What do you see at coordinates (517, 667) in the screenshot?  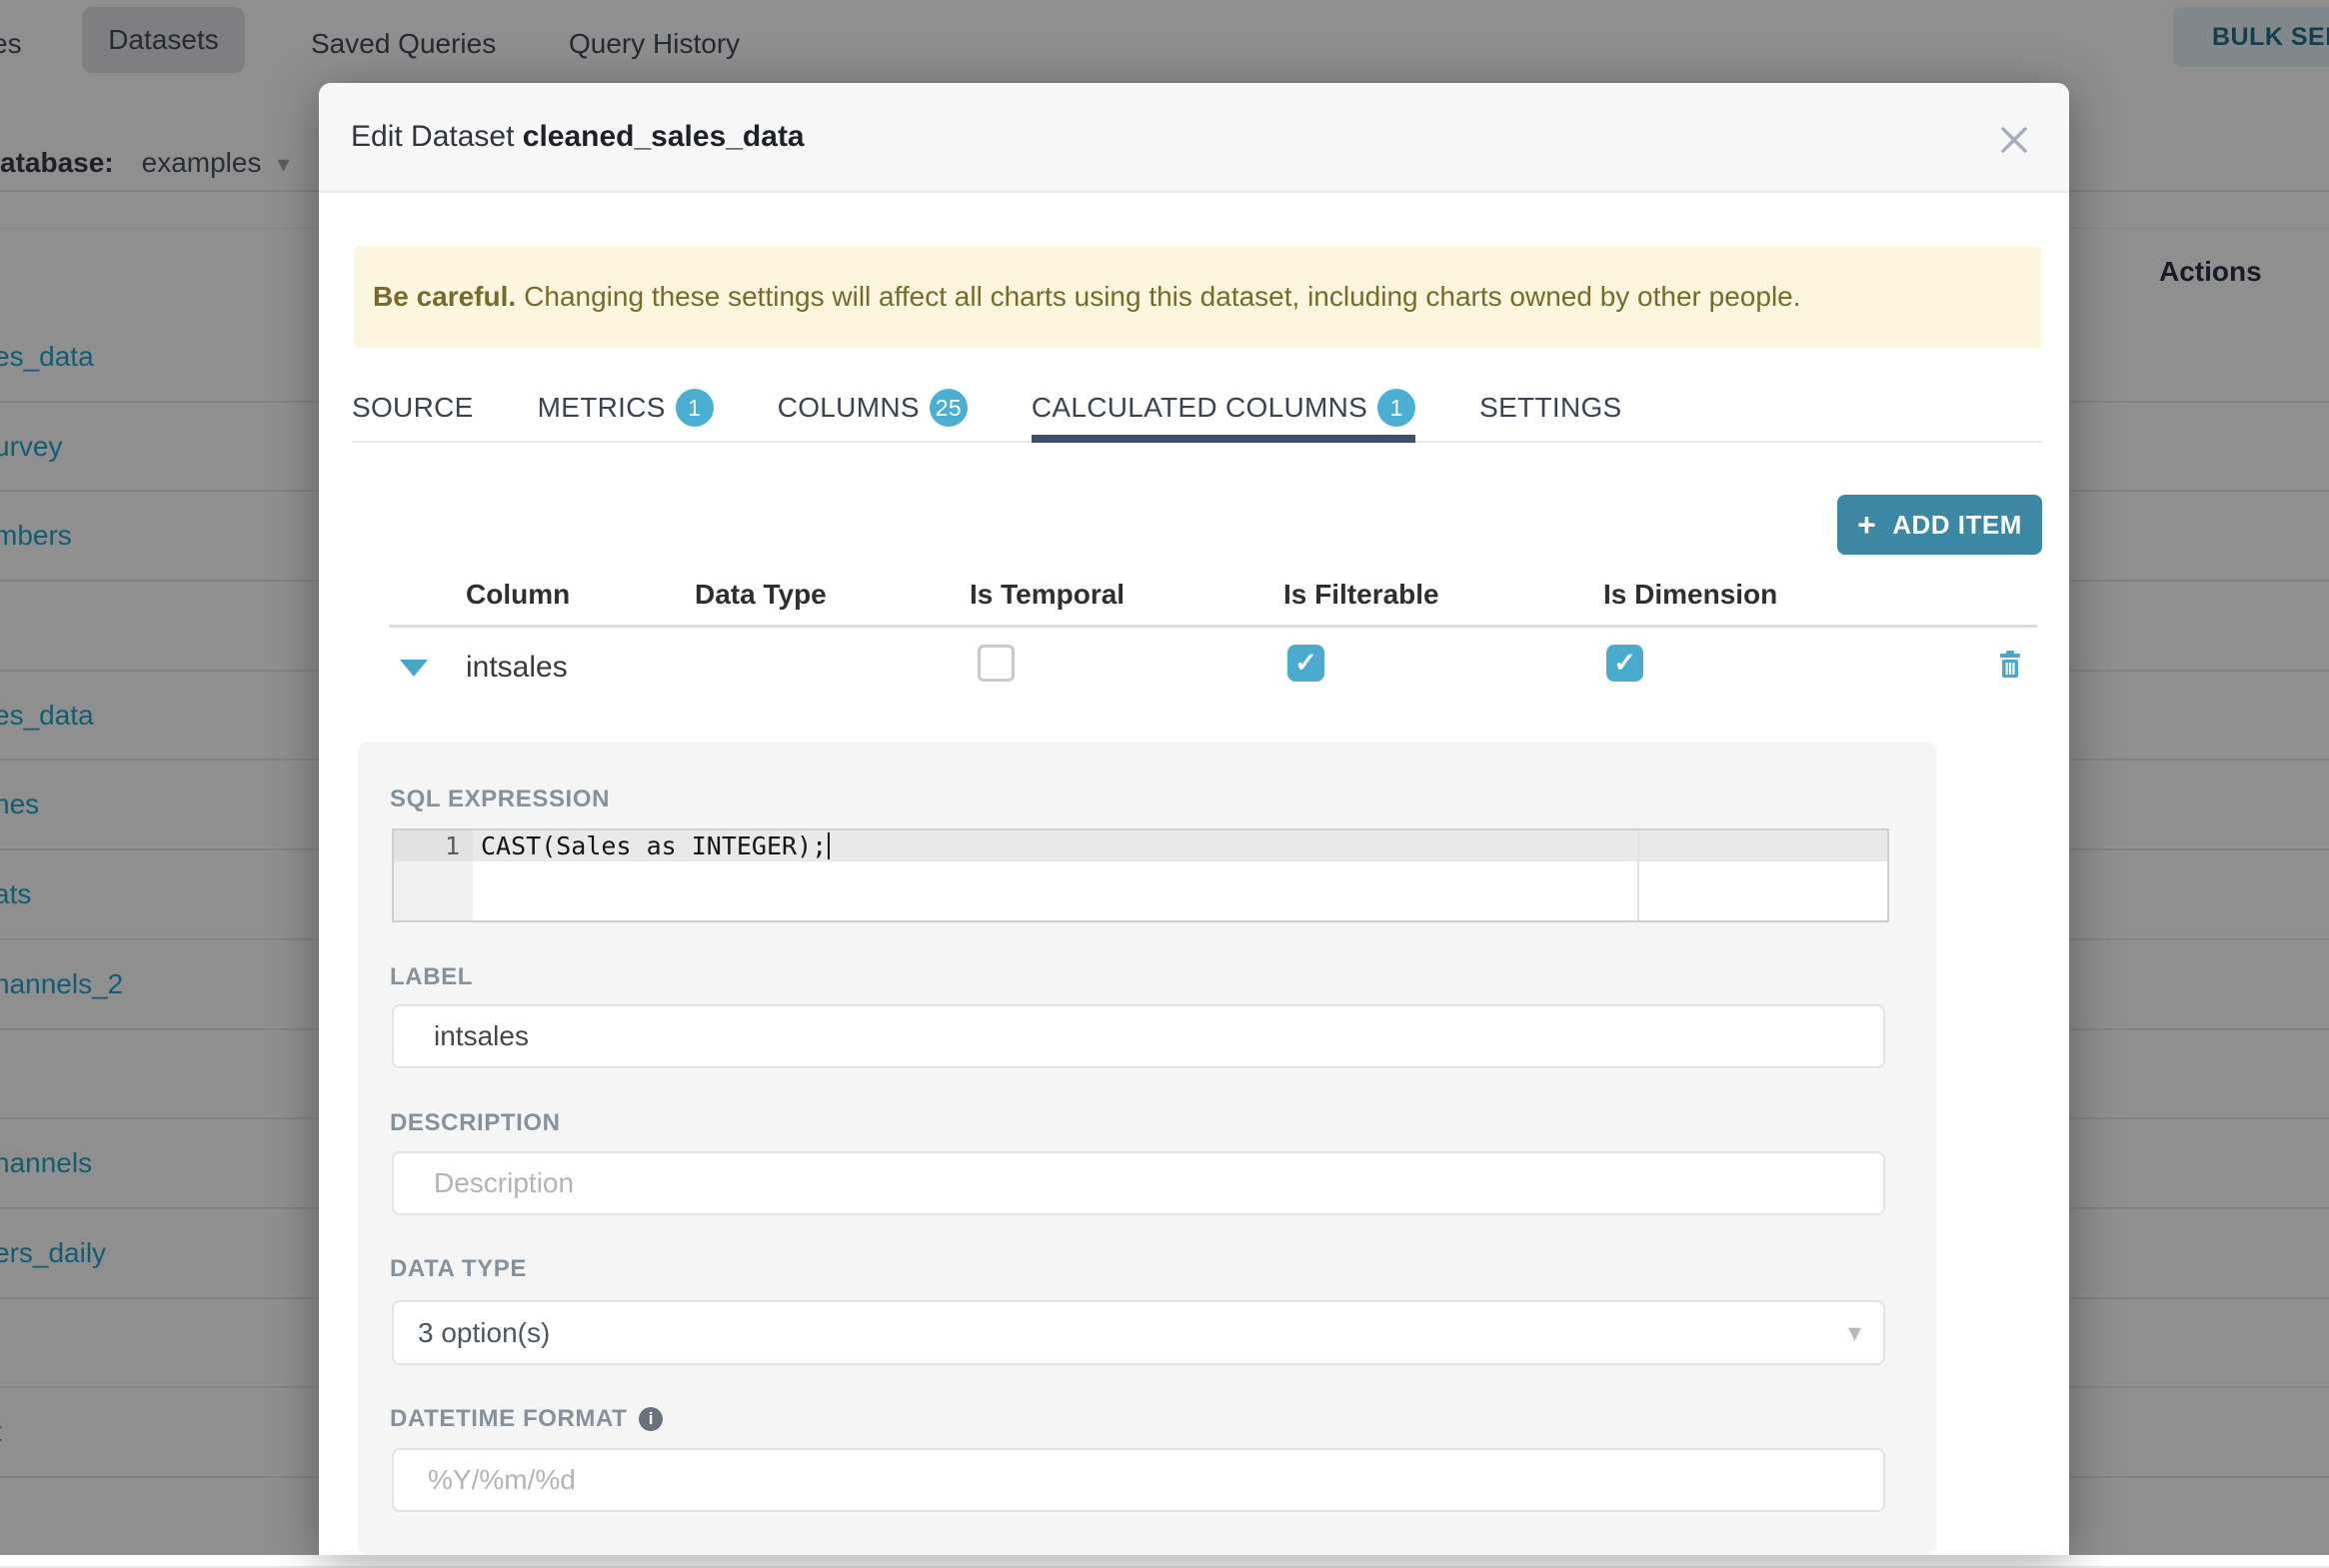 I see `column-name: intsales` at bounding box center [517, 667].